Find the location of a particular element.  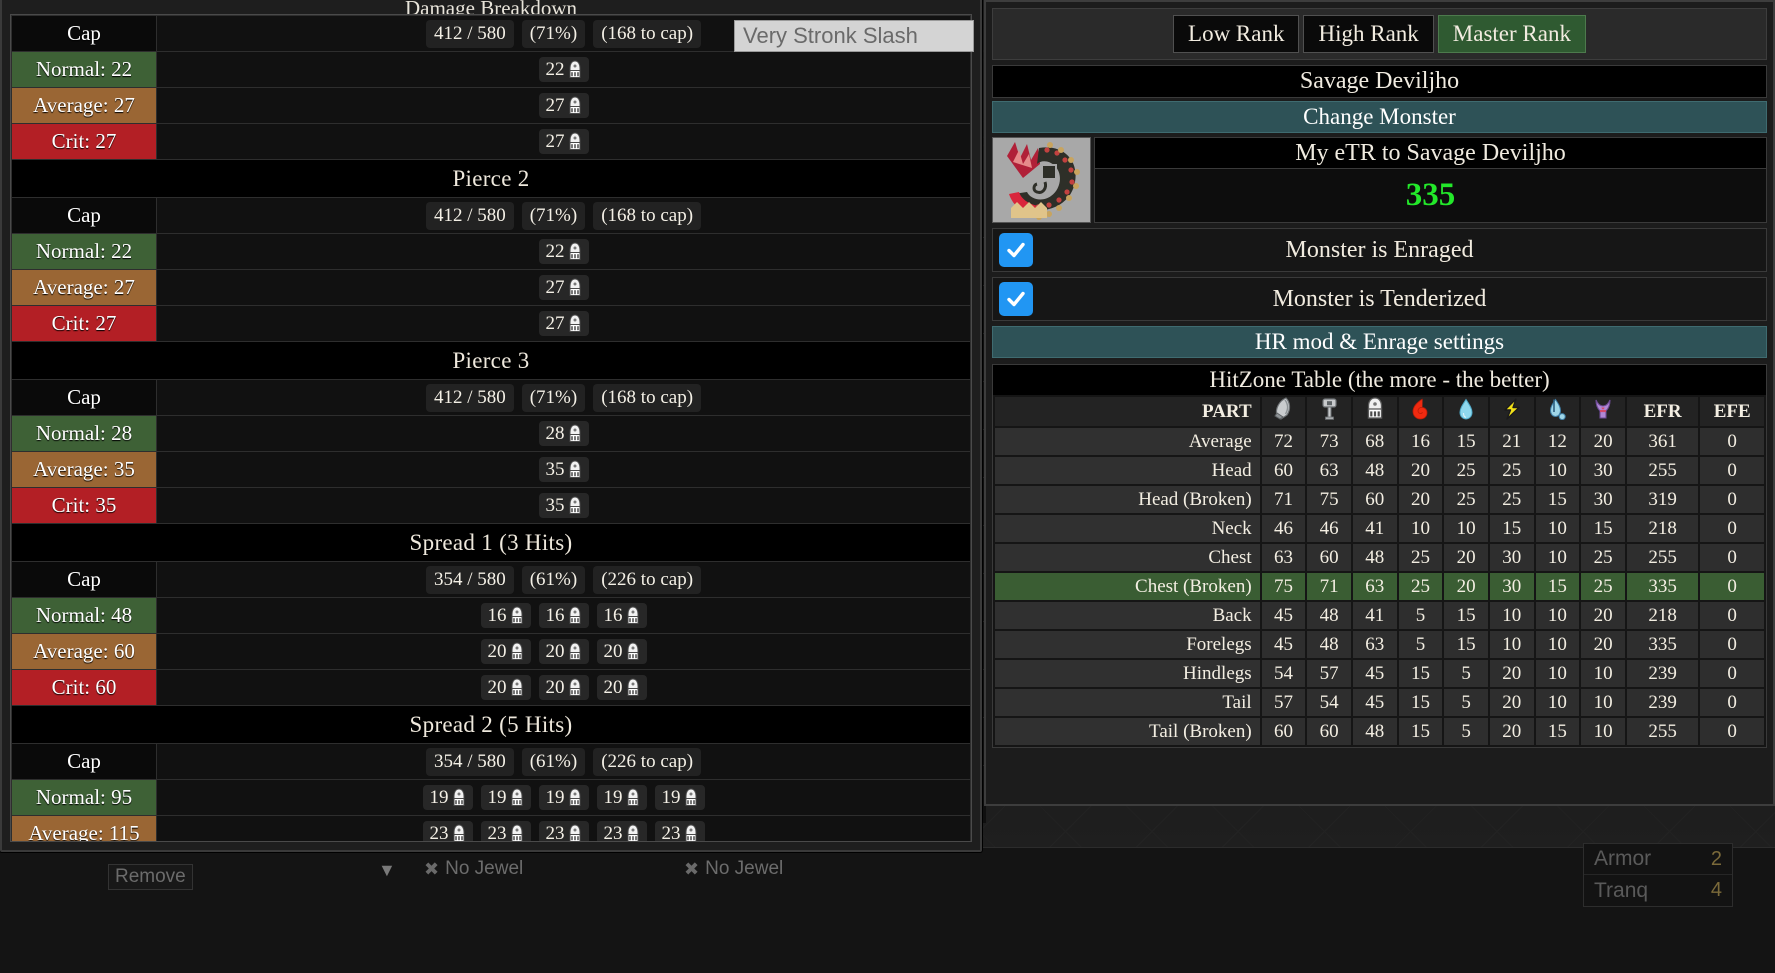

hitzone-cell-dragon: 30 is located at coordinates (1603, 470).